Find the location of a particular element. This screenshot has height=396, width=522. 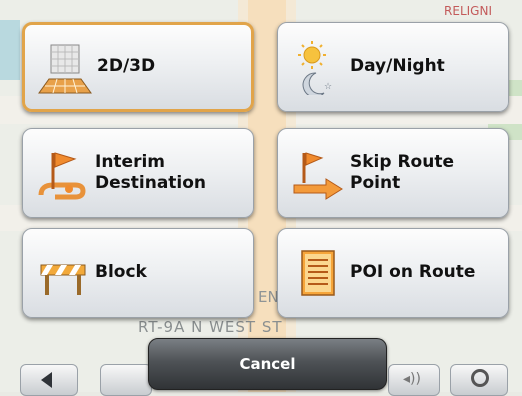

sun-moon-icon: ☆ is located at coordinates (318, 68).